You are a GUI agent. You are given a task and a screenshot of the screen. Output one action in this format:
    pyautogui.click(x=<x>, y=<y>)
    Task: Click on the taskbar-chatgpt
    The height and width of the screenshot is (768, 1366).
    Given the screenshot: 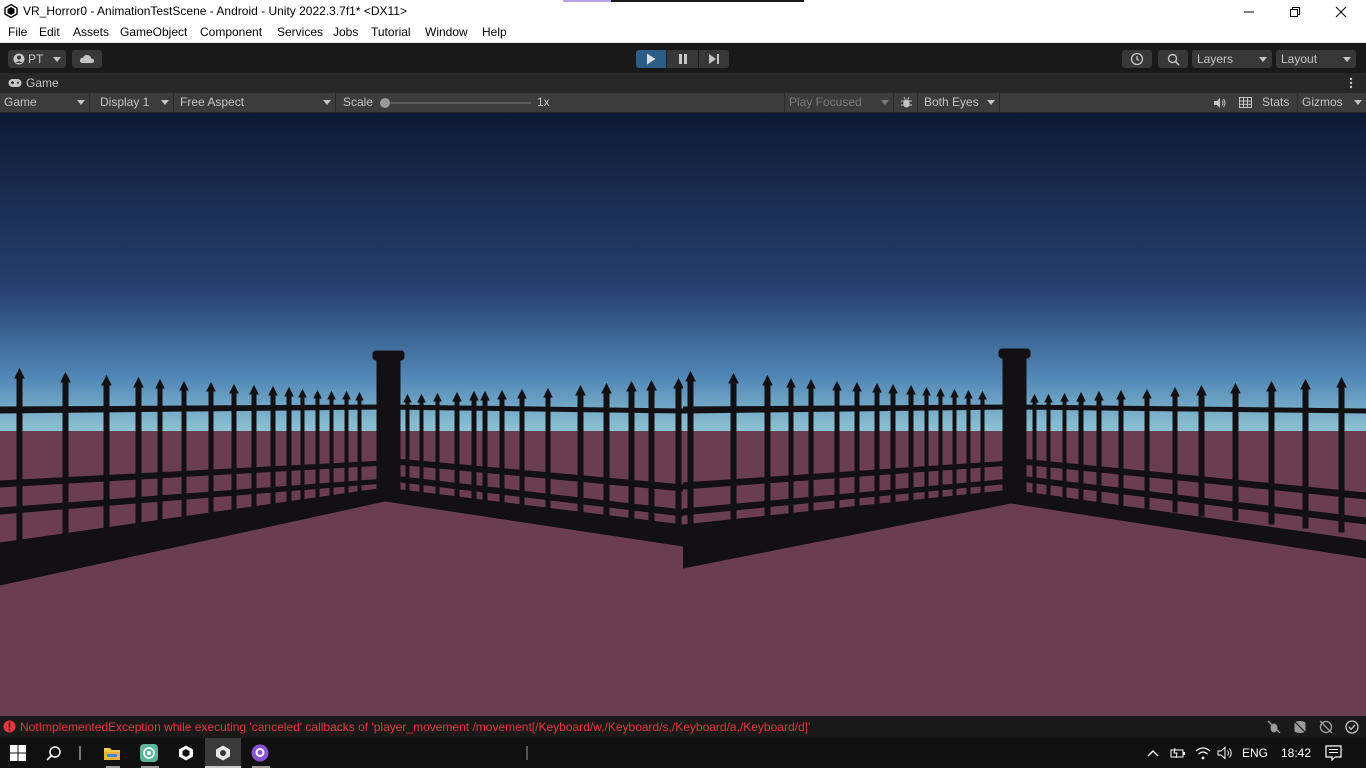 What is the action you would take?
    pyautogui.click(x=149, y=753)
    